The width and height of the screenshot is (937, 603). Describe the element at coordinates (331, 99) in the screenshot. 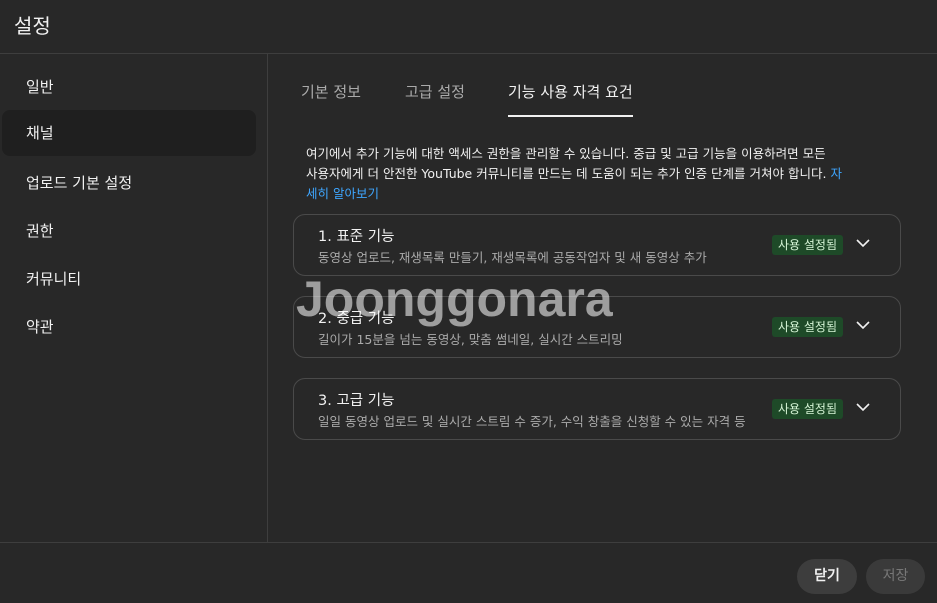

I see `tab-basic-info: 기본 정보` at that location.